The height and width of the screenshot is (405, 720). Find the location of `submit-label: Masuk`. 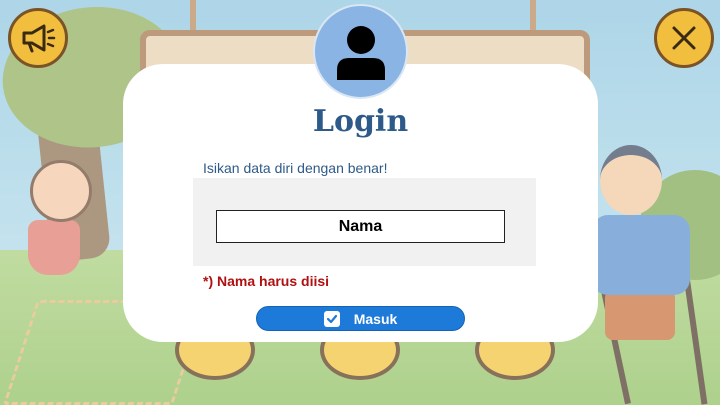

submit-label: Masuk is located at coordinates (375, 318).